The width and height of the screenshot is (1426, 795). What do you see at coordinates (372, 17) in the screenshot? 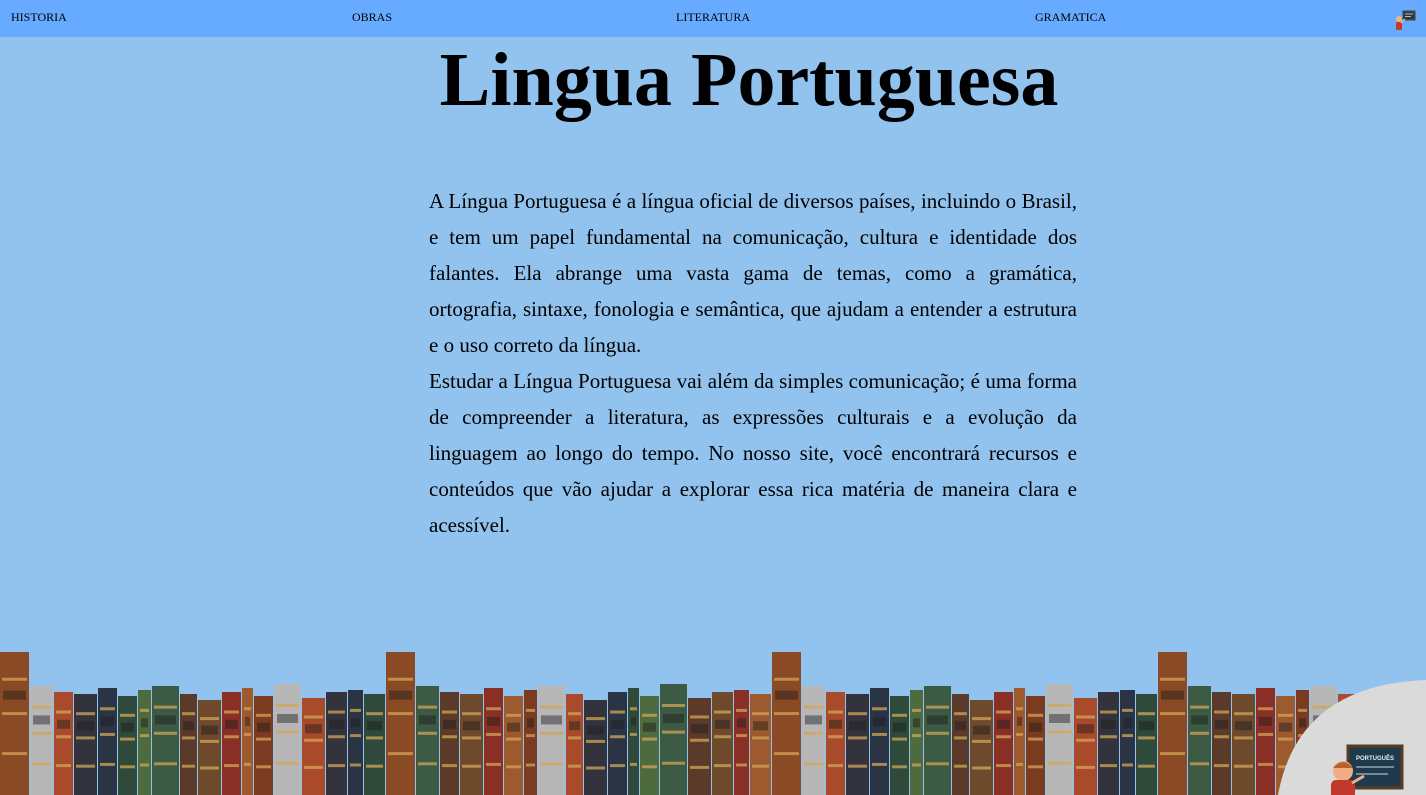
I see `nav-link-obras: OBRAS` at bounding box center [372, 17].